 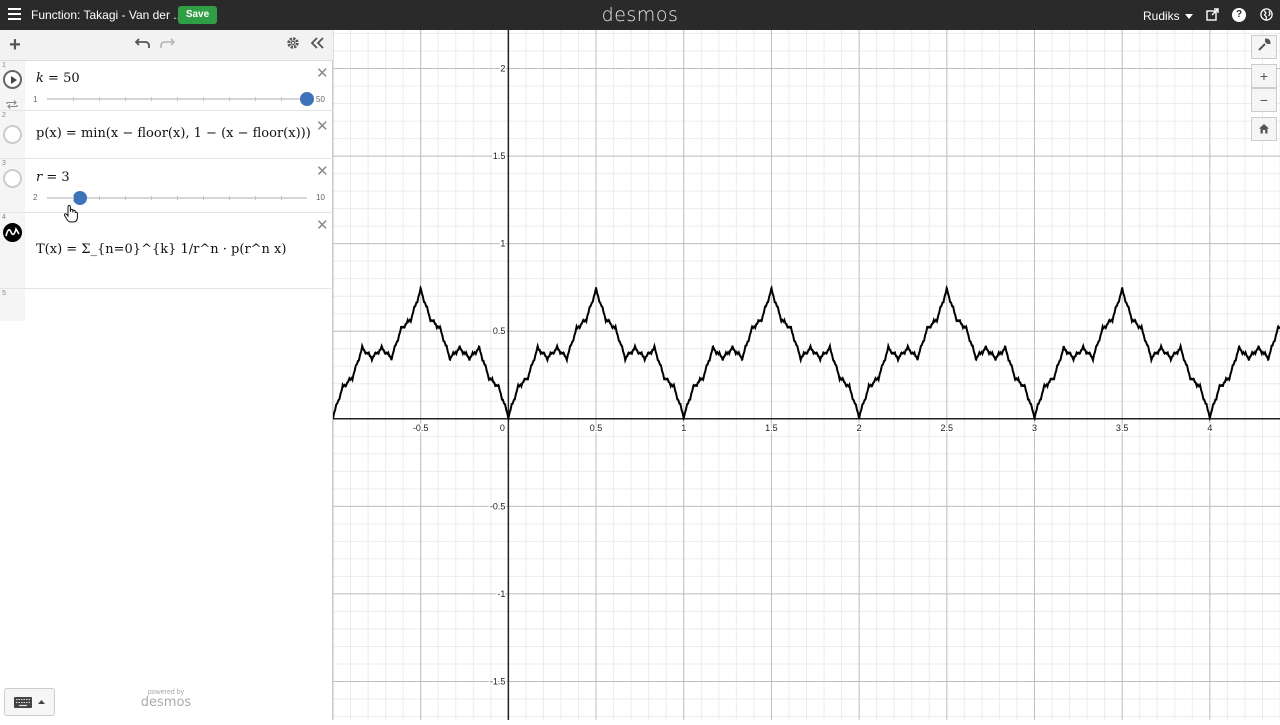 What do you see at coordinates (498, 506) in the screenshot?
I see `y-tick-label: -0.5` at bounding box center [498, 506].